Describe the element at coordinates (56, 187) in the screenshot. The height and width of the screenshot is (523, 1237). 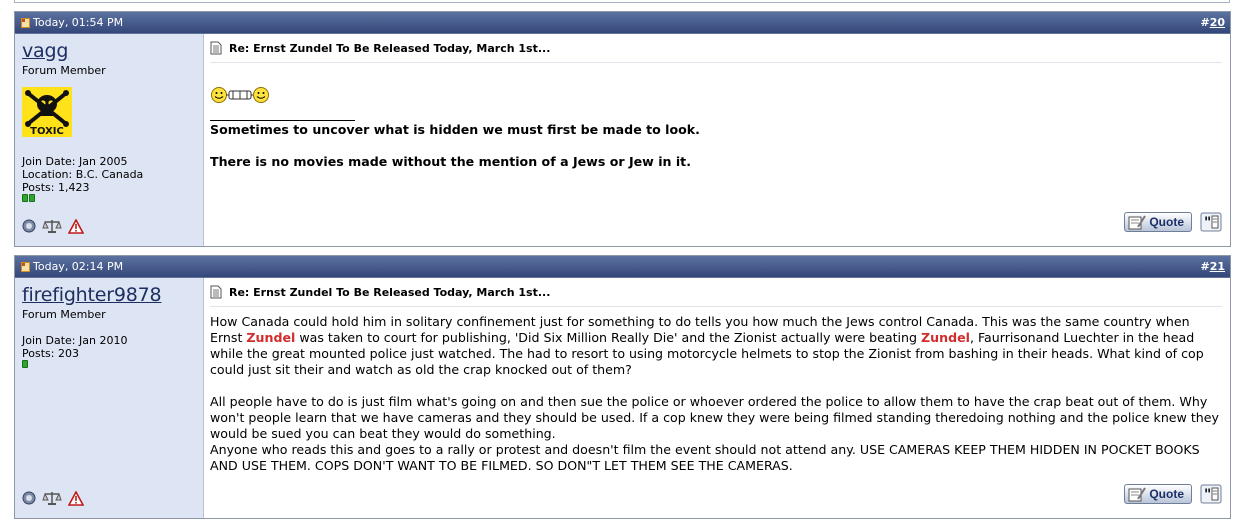
I see `post-count: Posts: 1,423` at that location.